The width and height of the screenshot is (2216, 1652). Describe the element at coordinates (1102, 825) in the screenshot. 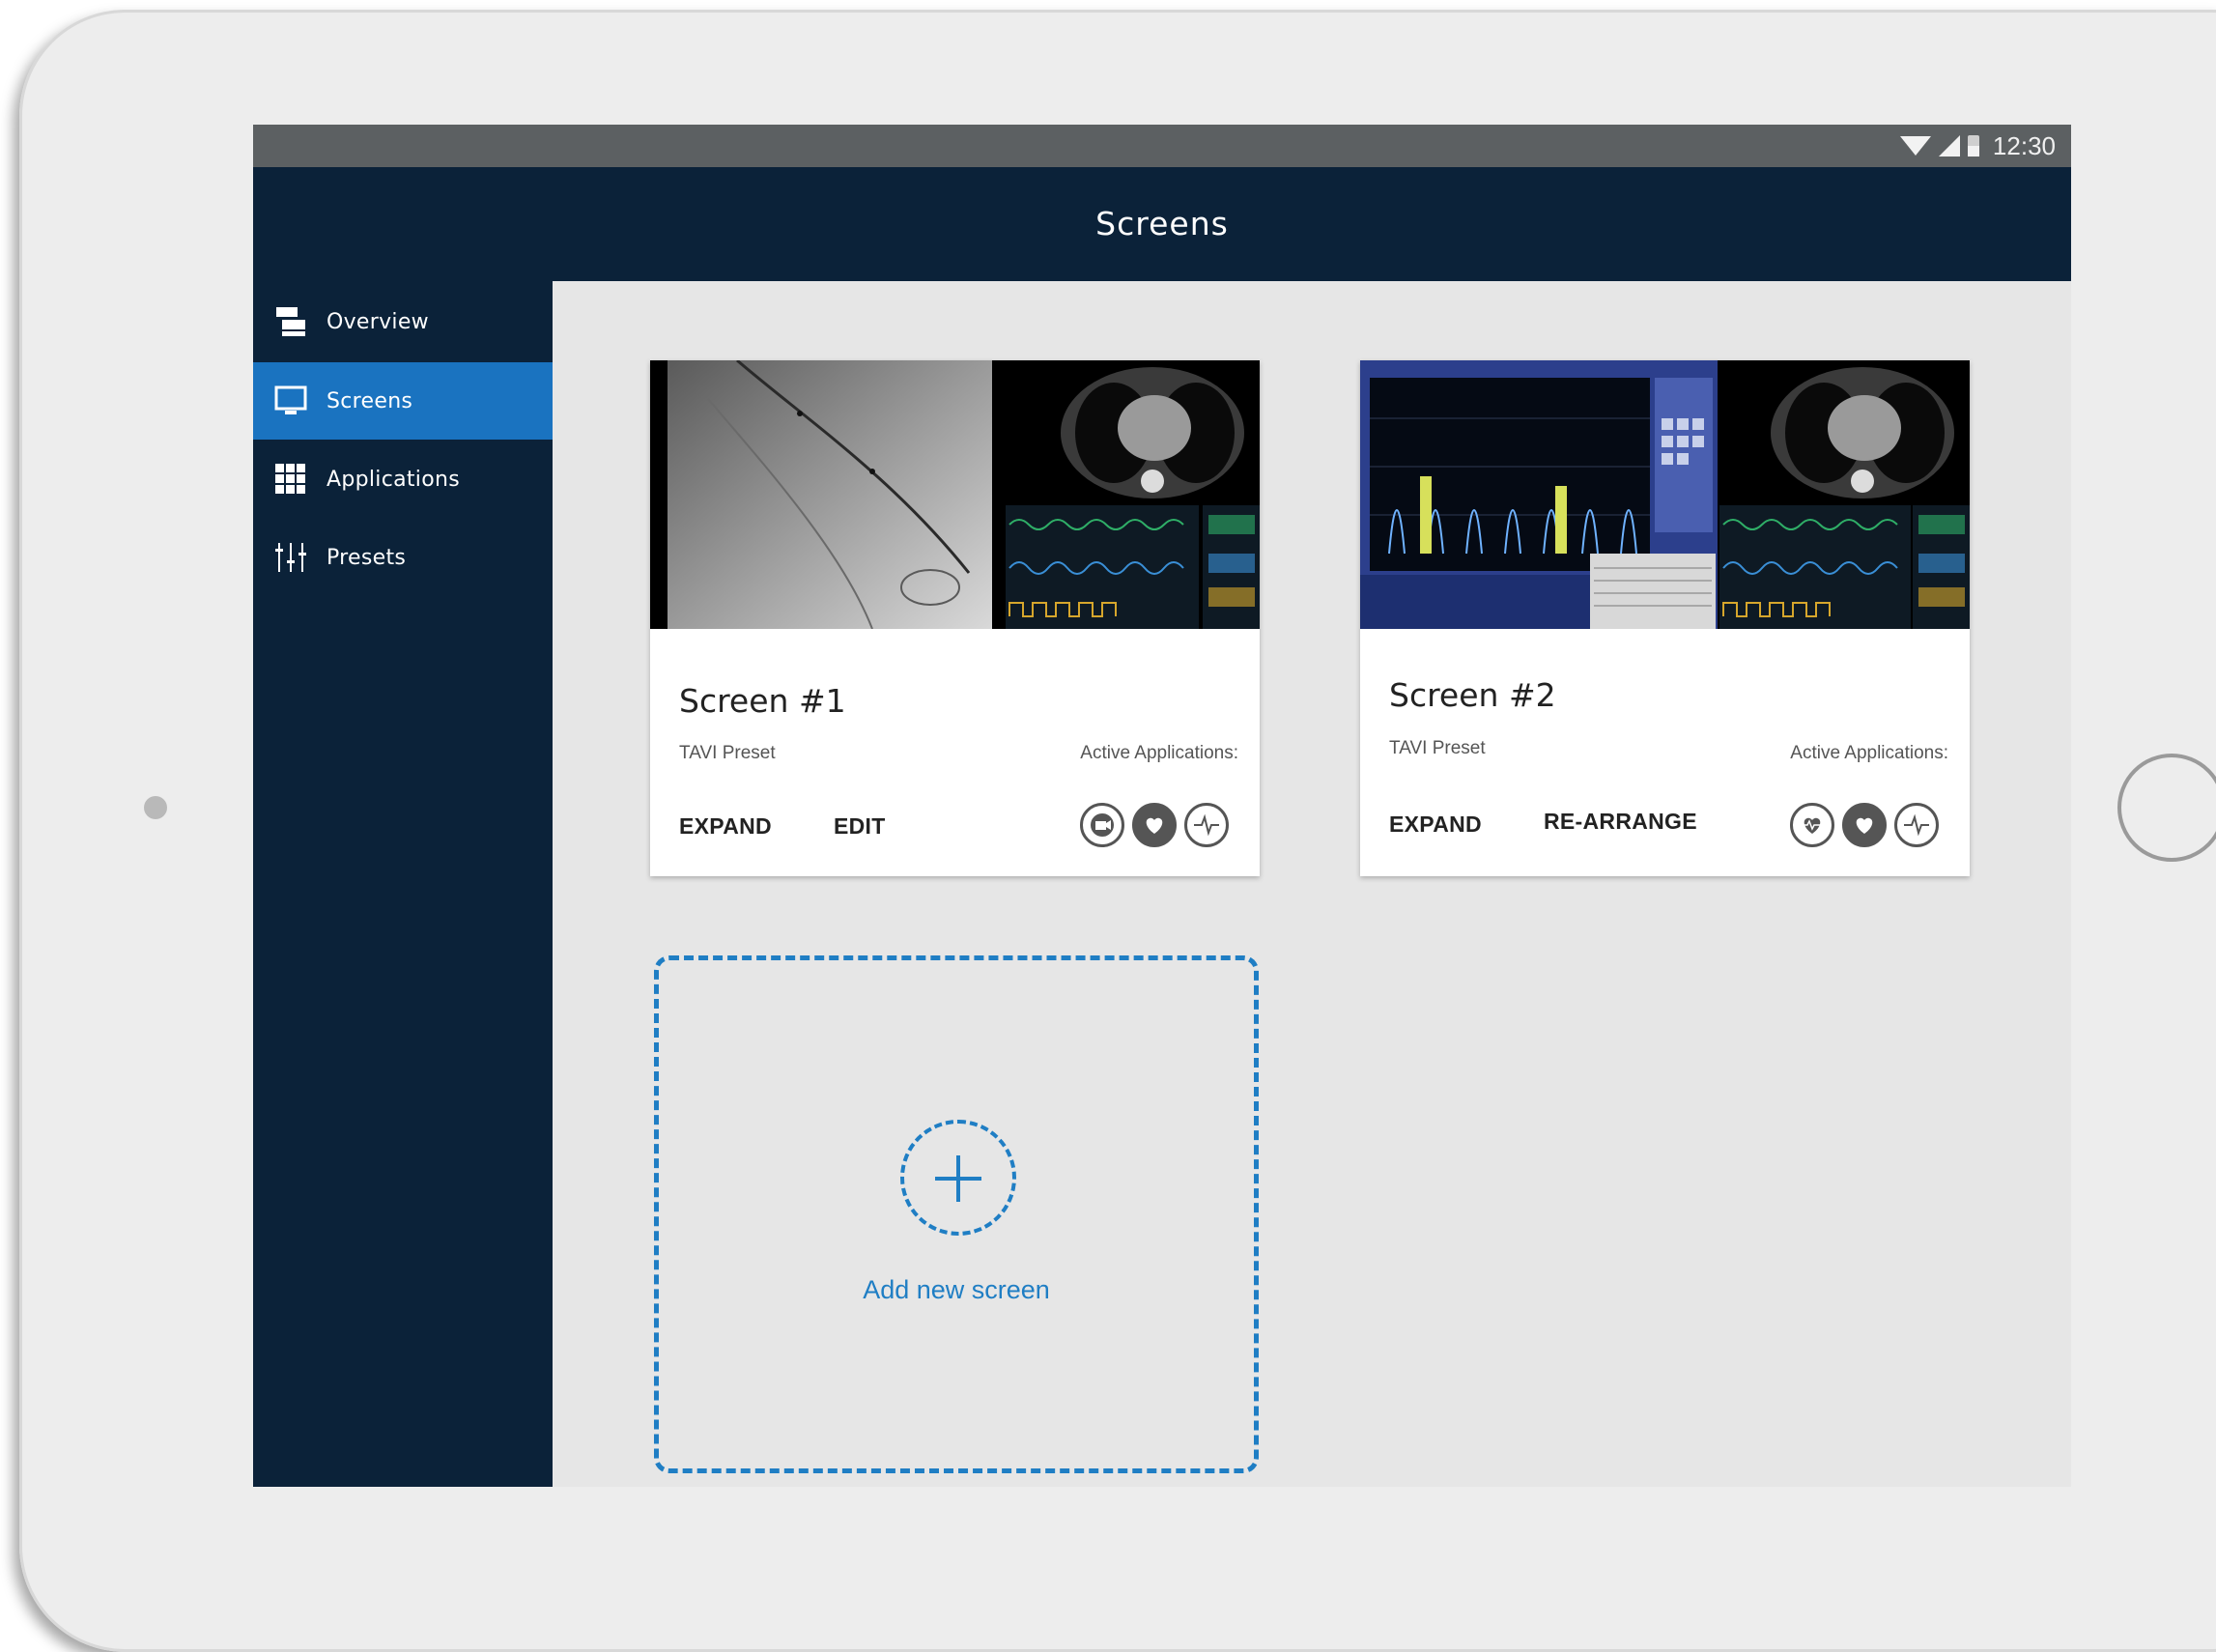

I see `video-camera-icon` at that location.